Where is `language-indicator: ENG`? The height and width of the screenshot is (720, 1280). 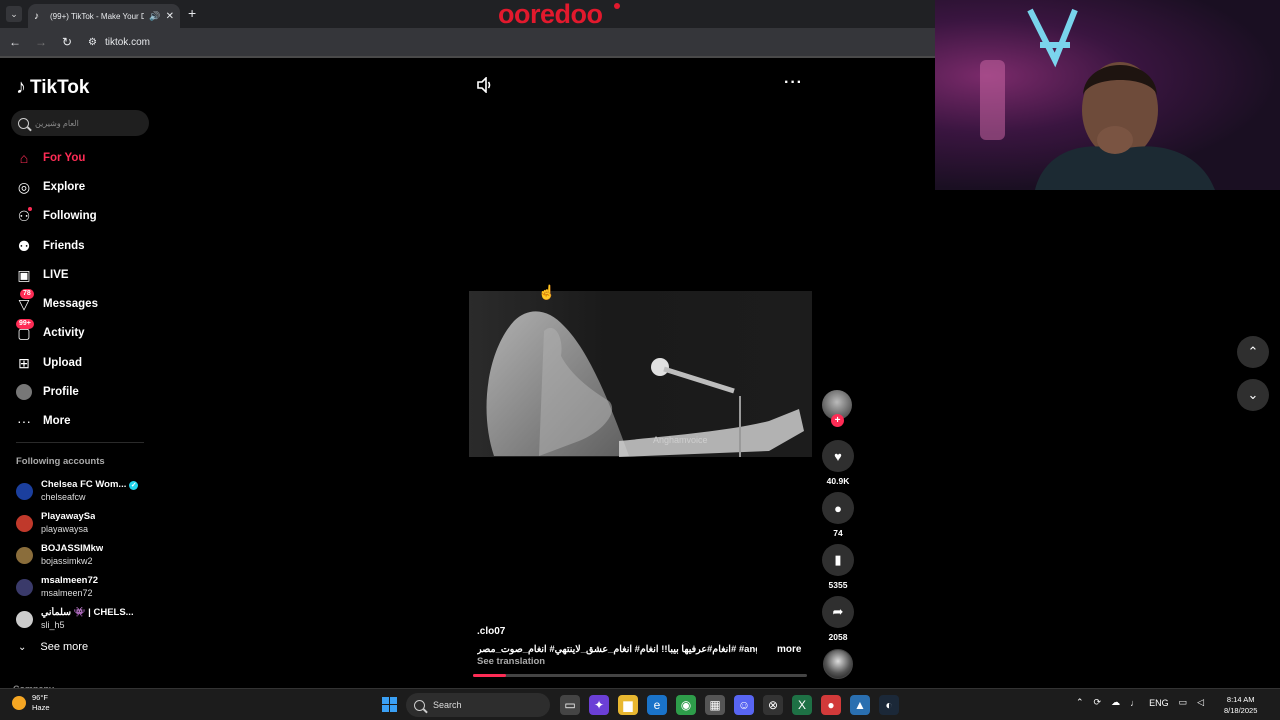
language-indicator: ENG is located at coordinates (1159, 703).